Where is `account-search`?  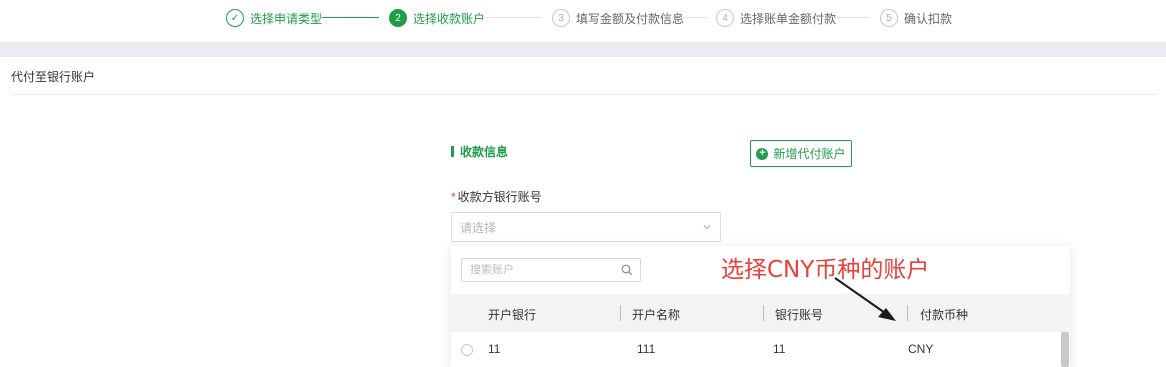 account-search is located at coordinates (551, 270).